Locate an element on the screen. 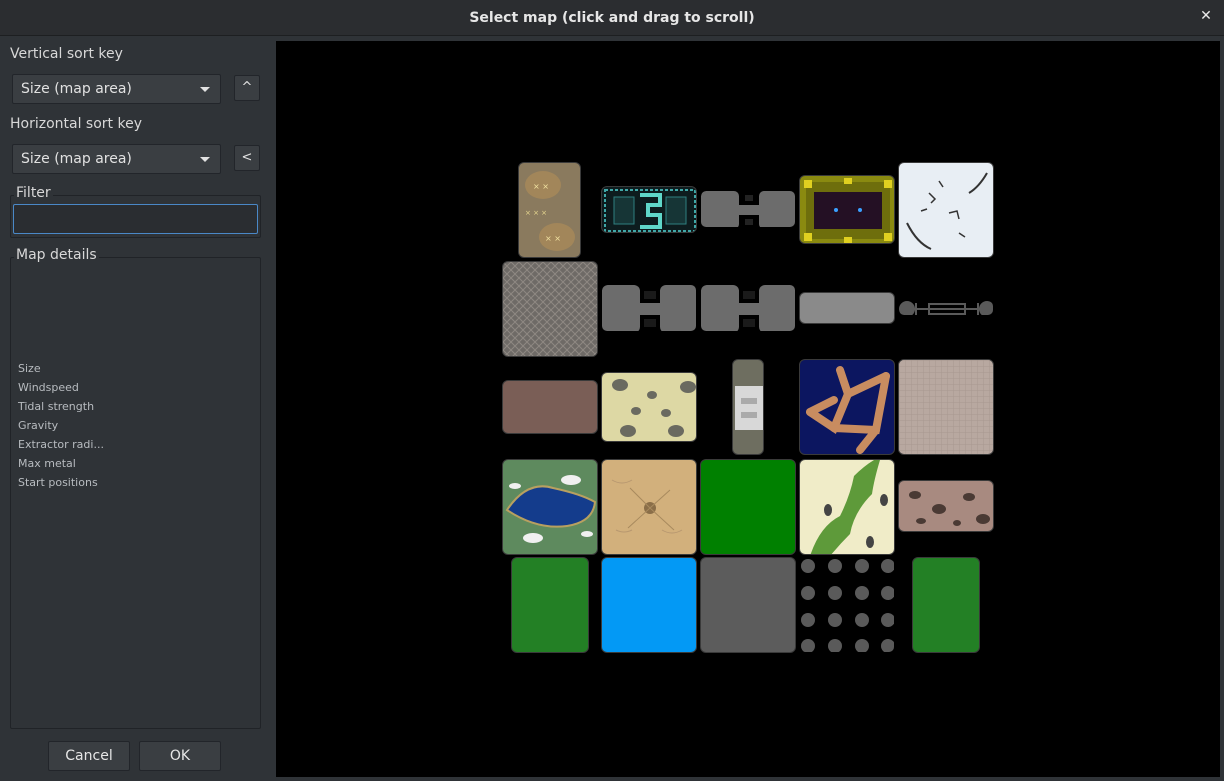 The image size is (1224, 781). horizontal-sort-direction-button: < is located at coordinates (247, 158).